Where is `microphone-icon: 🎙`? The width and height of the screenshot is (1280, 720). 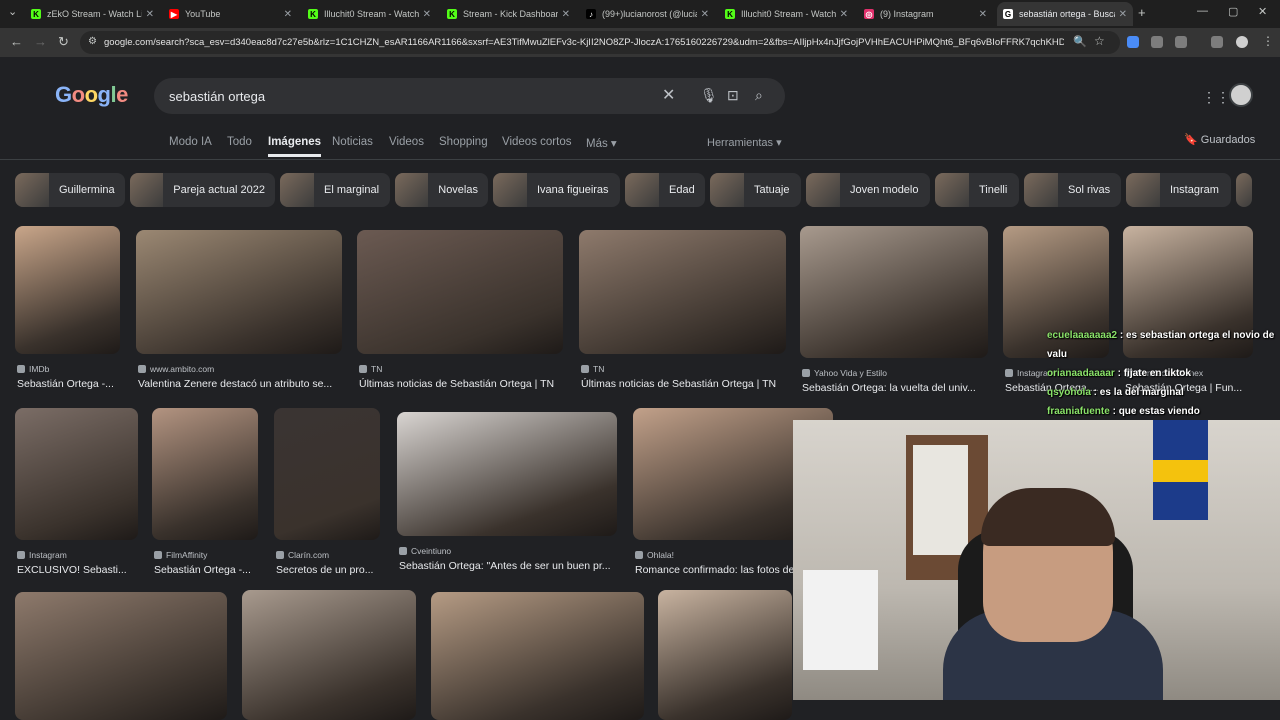 microphone-icon: 🎙 is located at coordinates (709, 95).